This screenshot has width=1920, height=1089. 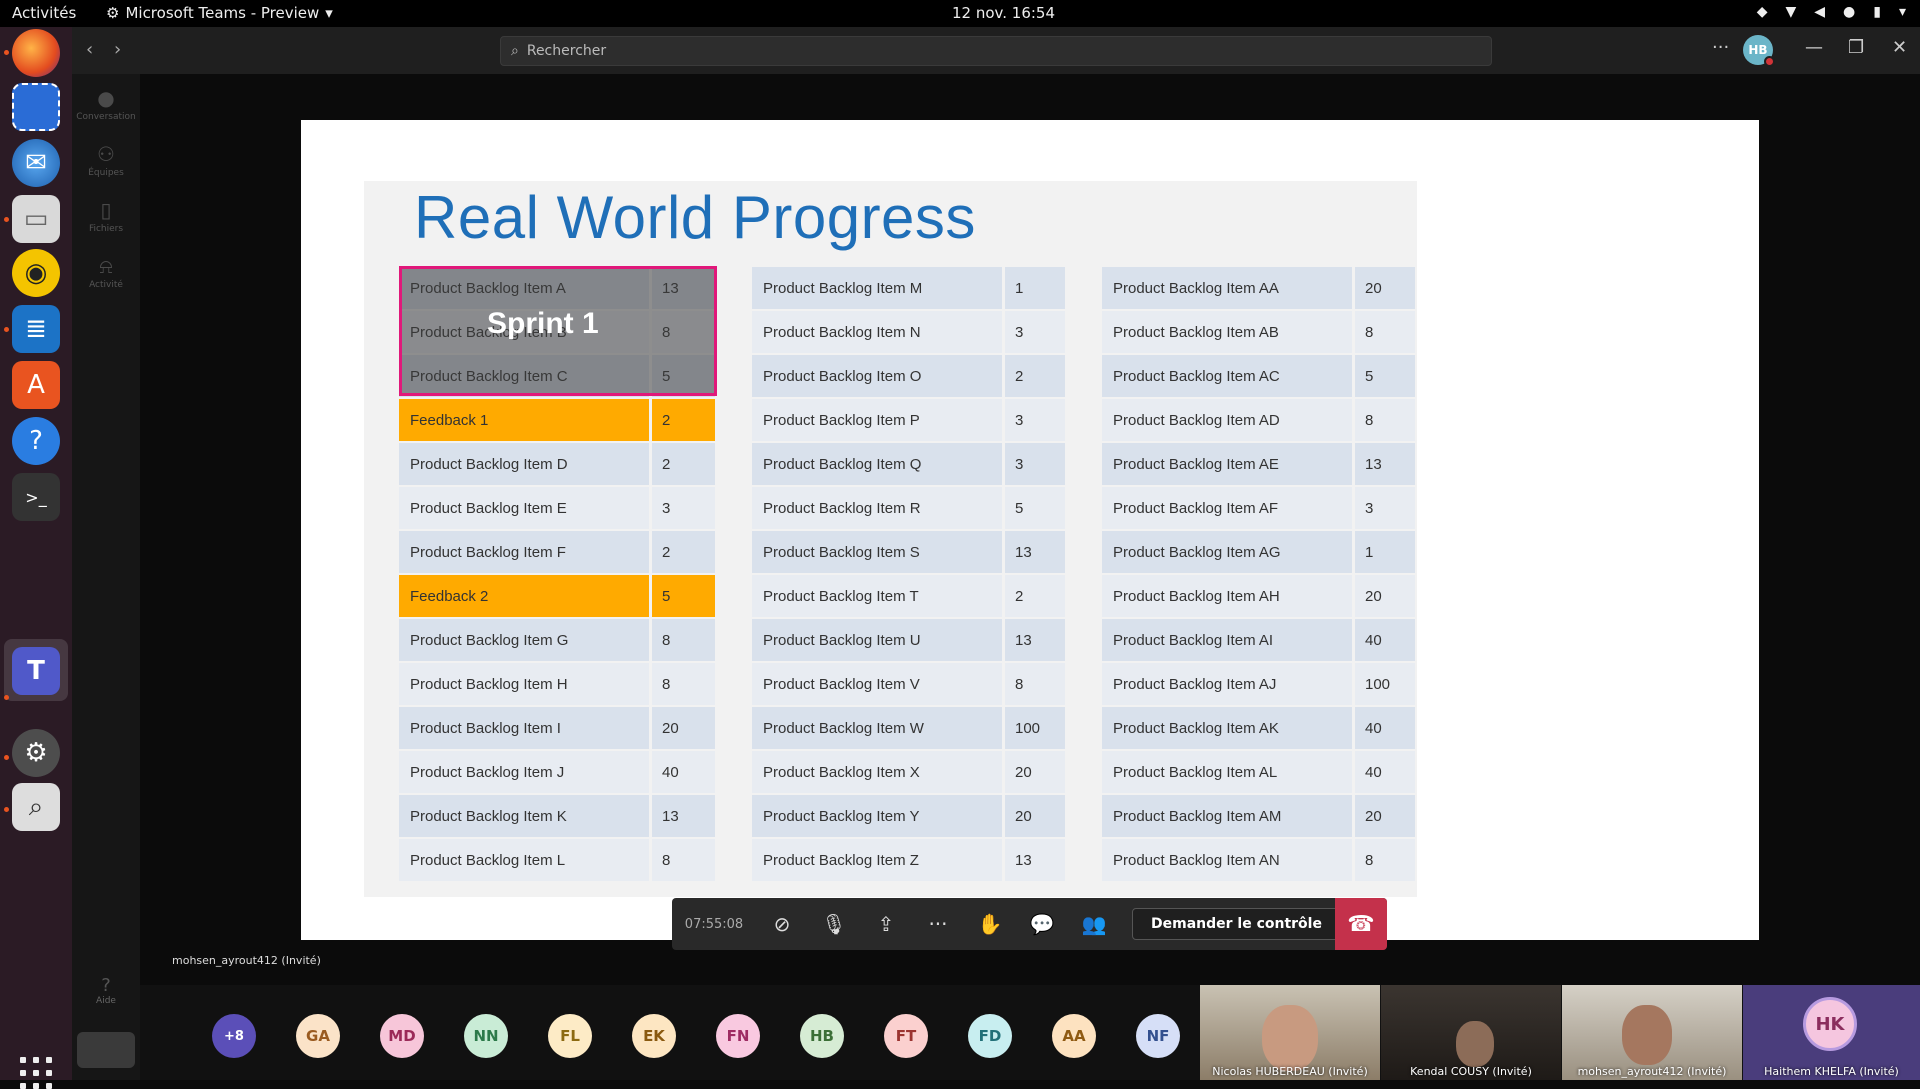 I want to click on backlog-row: Product Backlog Item AN 8, so click(x=1258, y=860).